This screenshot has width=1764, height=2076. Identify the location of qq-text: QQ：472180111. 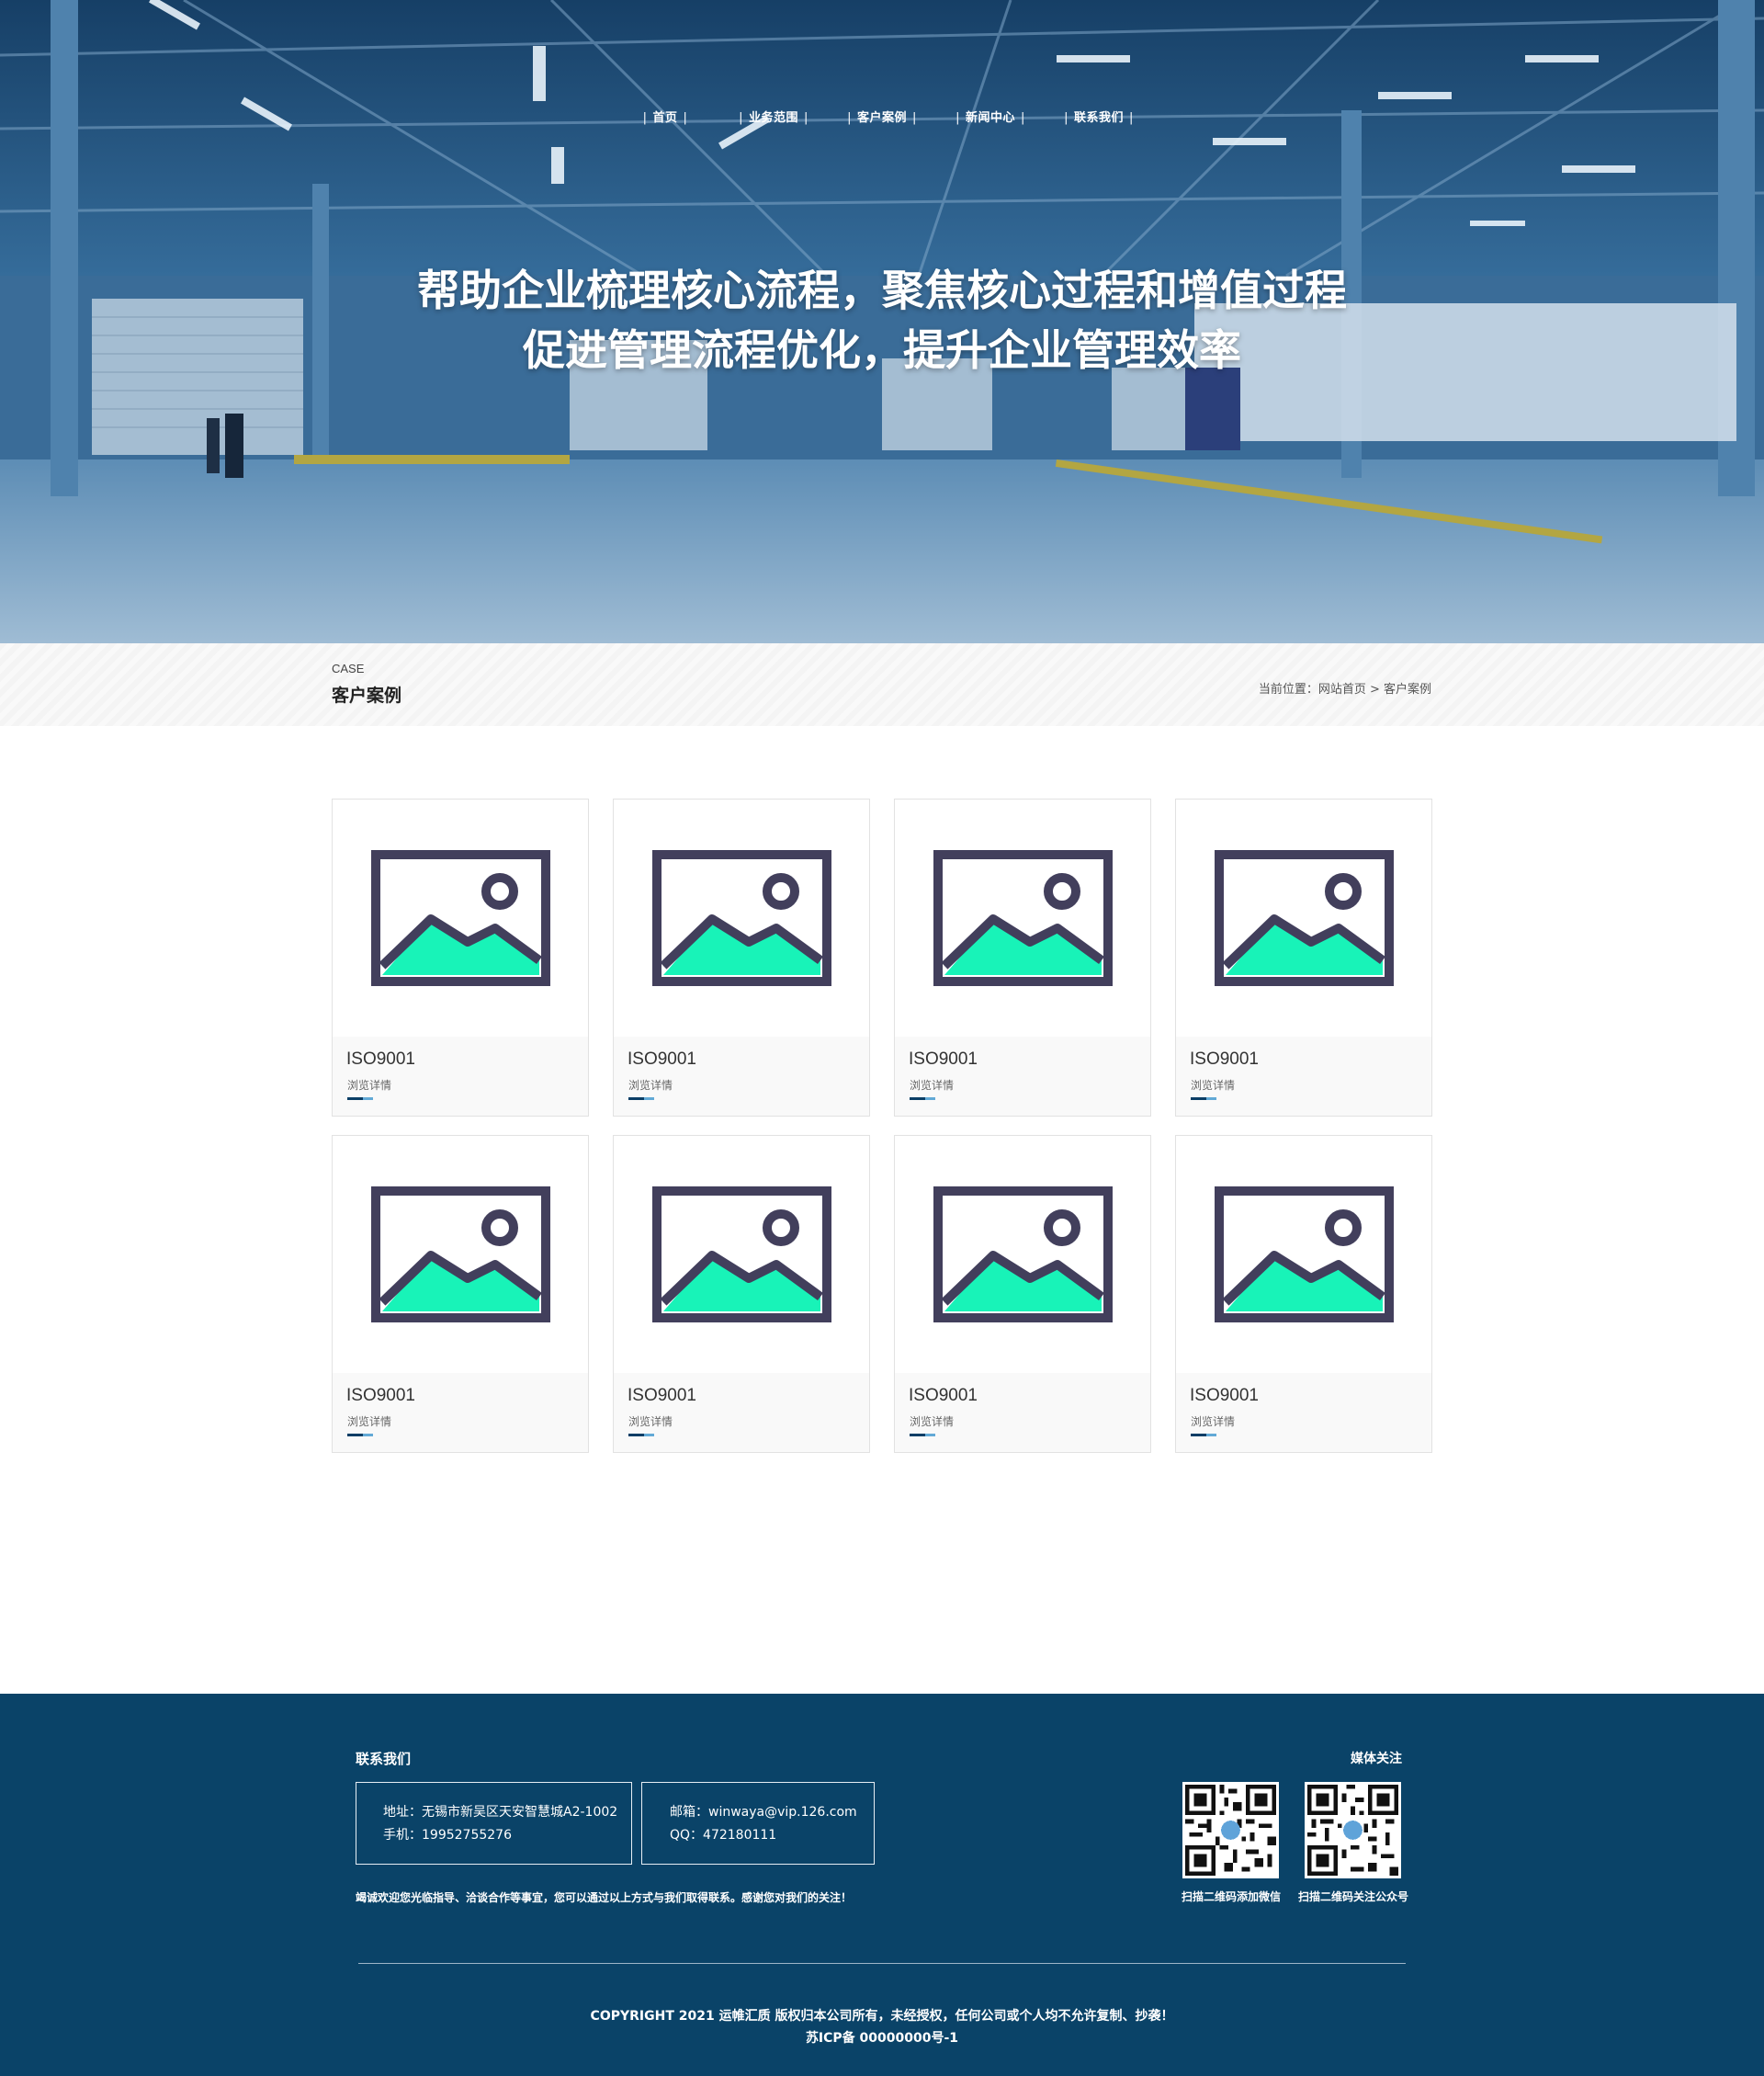
(772, 1836).